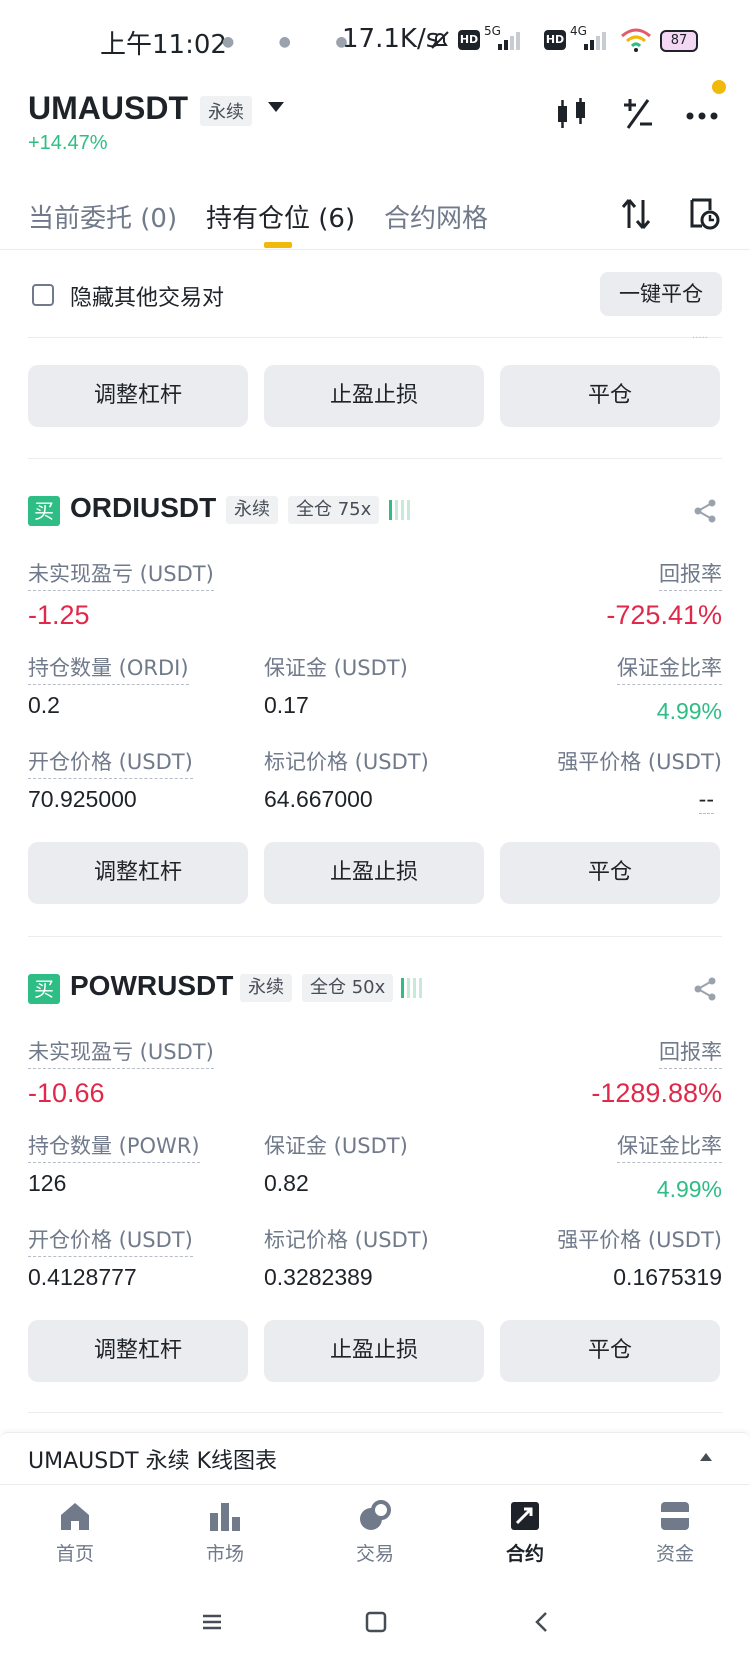 This screenshot has height=1666, width=750. I want to click on wallet-icon, so click(675, 1516).